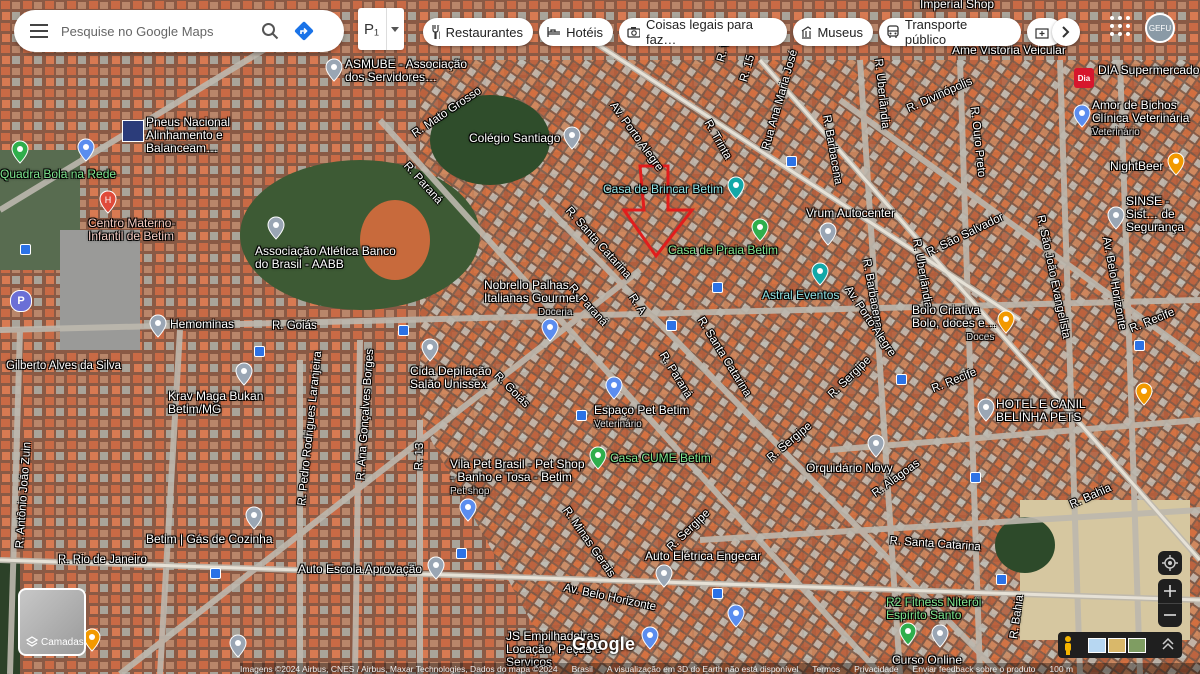 The image size is (1200, 674). What do you see at coordinates (1068, 645) in the screenshot?
I see `pegman-icon` at bounding box center [1068, 645].